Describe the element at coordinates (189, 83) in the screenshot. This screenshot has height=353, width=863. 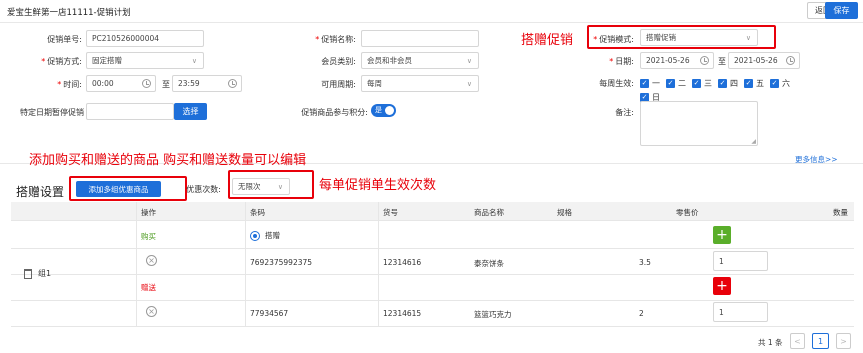
I see `time-end-value: 23:59` at that location.